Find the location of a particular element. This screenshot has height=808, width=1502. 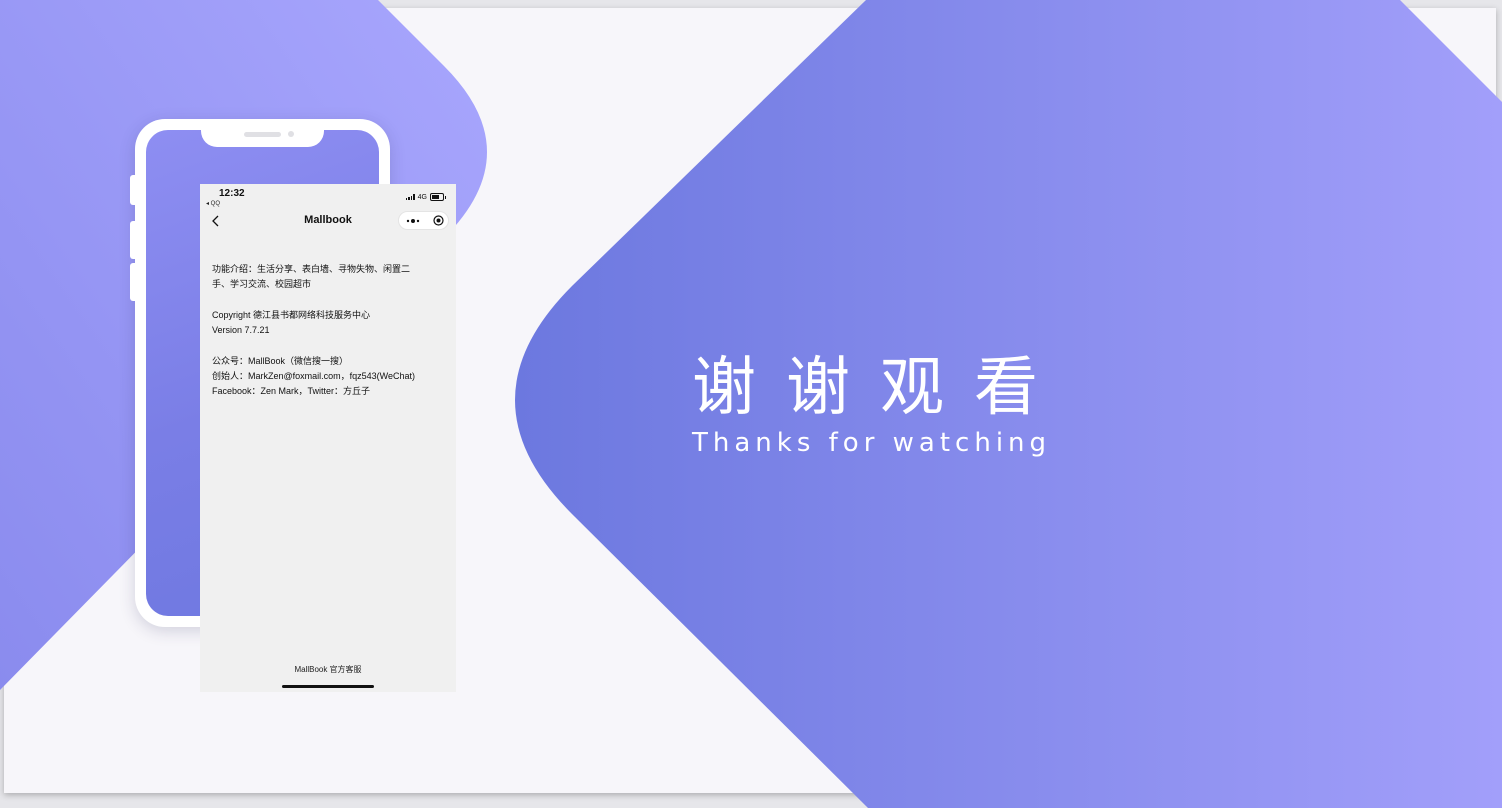

signal-icon is located at coordinates (410, 197).